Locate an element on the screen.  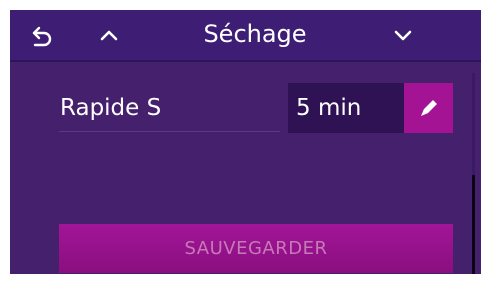
pencil-icon is located at coordinates (428, 108).